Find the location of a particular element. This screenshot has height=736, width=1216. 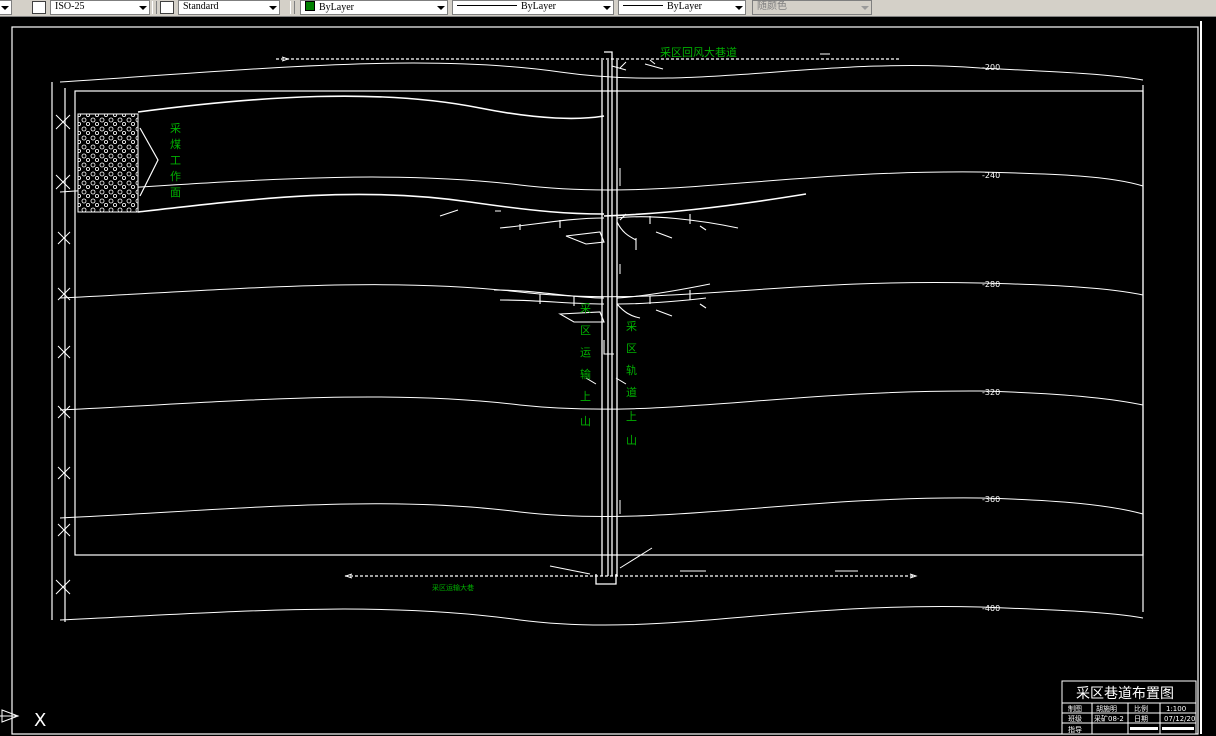

svg-text: 07/12/20 is located at coordinates (1179, 719).